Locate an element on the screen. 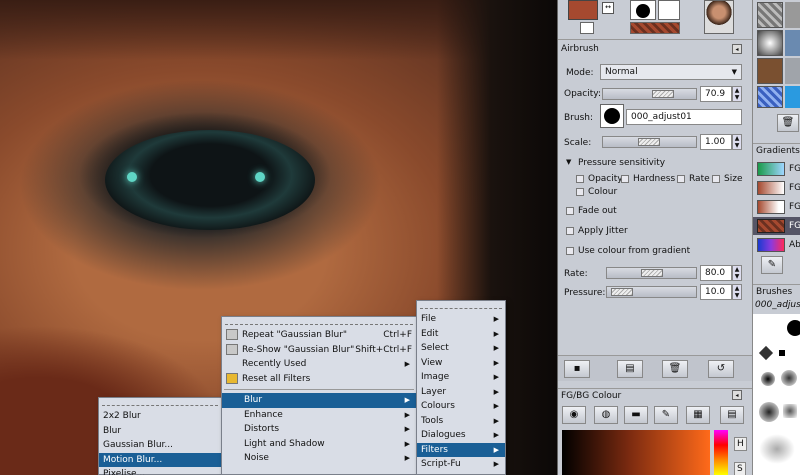 The image size is (800, 475). menu-item-2x2-blur: 2x2 Blur is located at coordinates (160, 416).